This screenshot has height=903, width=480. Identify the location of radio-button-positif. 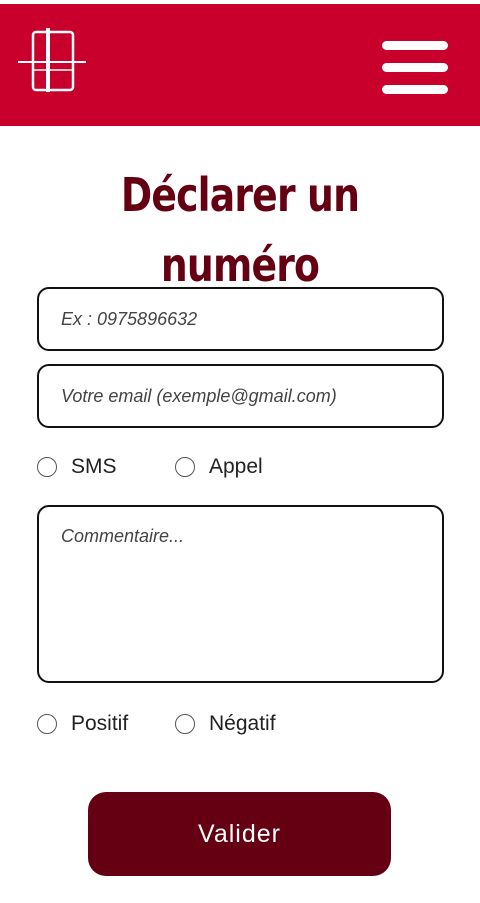
(47, 724).